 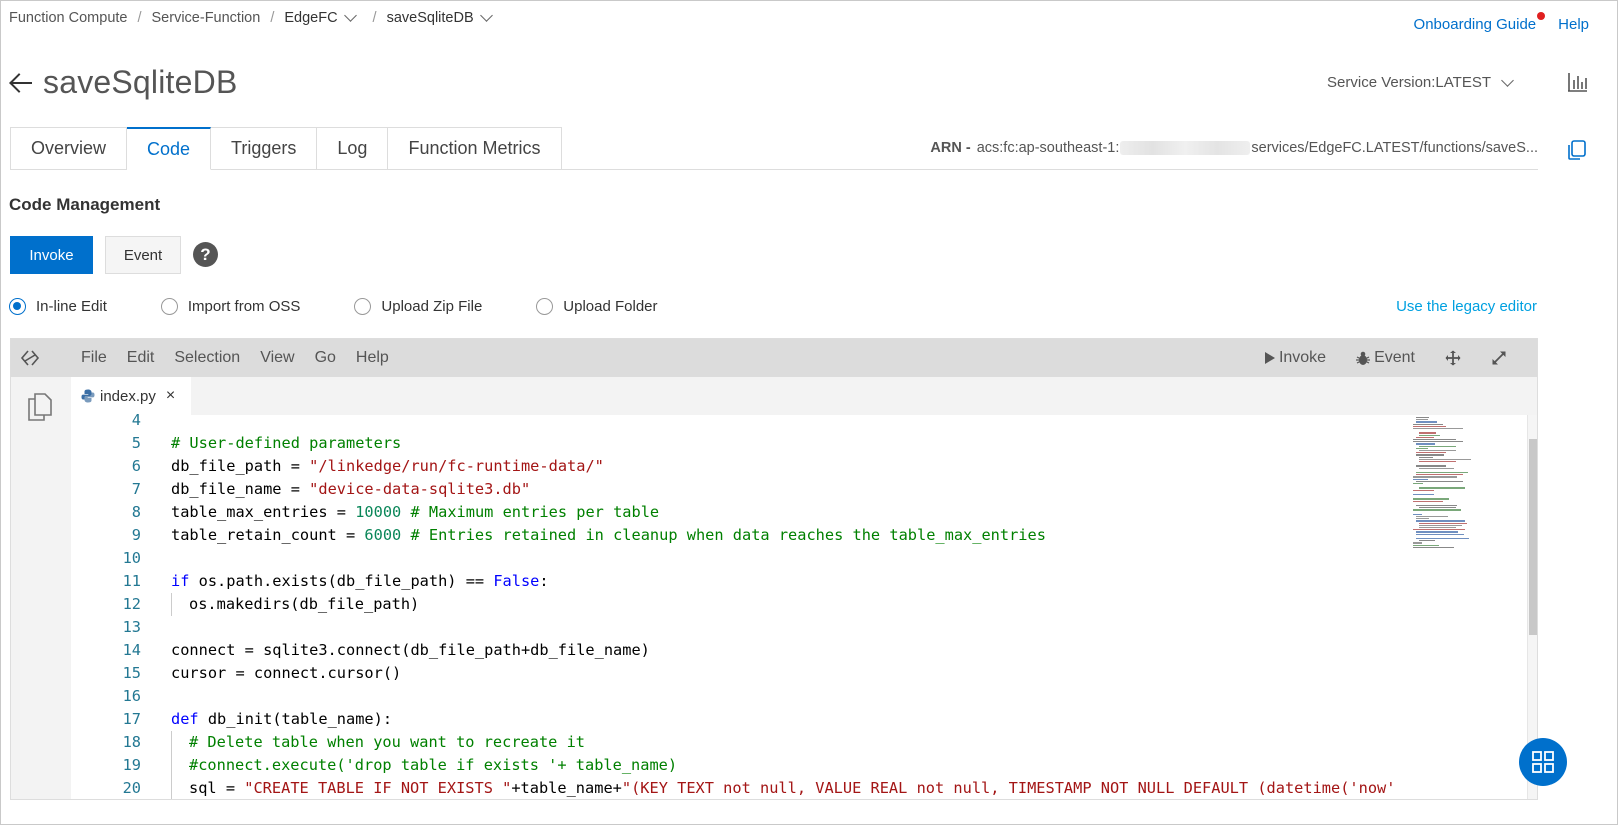 I want to click on line-number: 9, so click(x=136, y=535).